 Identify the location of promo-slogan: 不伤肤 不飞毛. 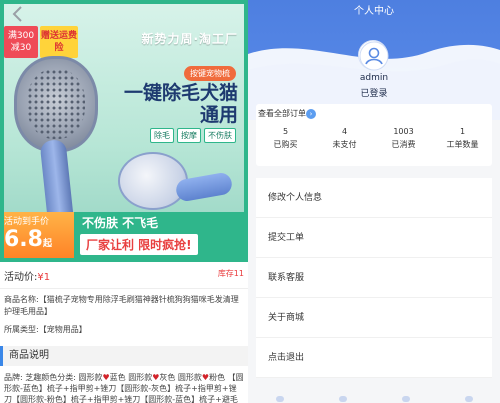
(120, 223).